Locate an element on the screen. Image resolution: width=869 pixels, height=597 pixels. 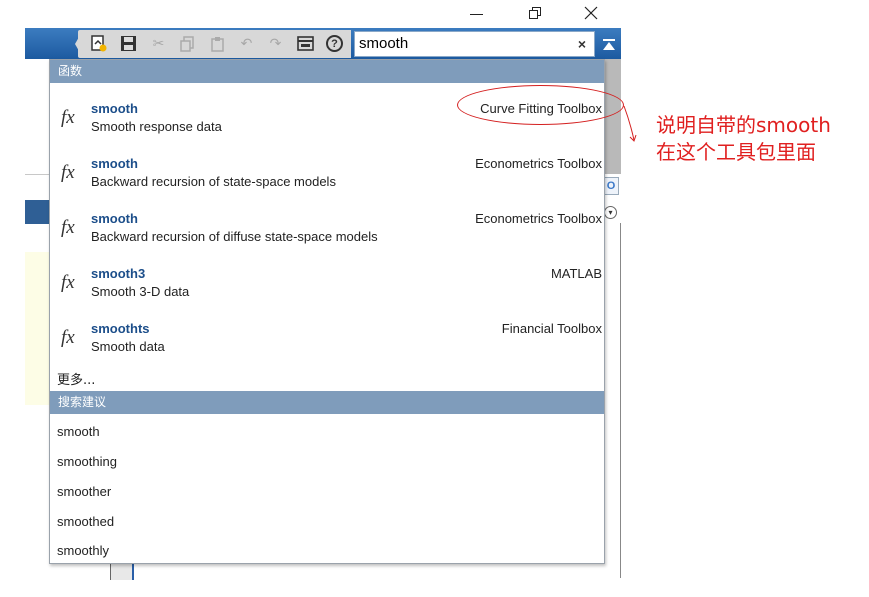
panel-menu-icon: ▾ is located at coordinates (610, 212).